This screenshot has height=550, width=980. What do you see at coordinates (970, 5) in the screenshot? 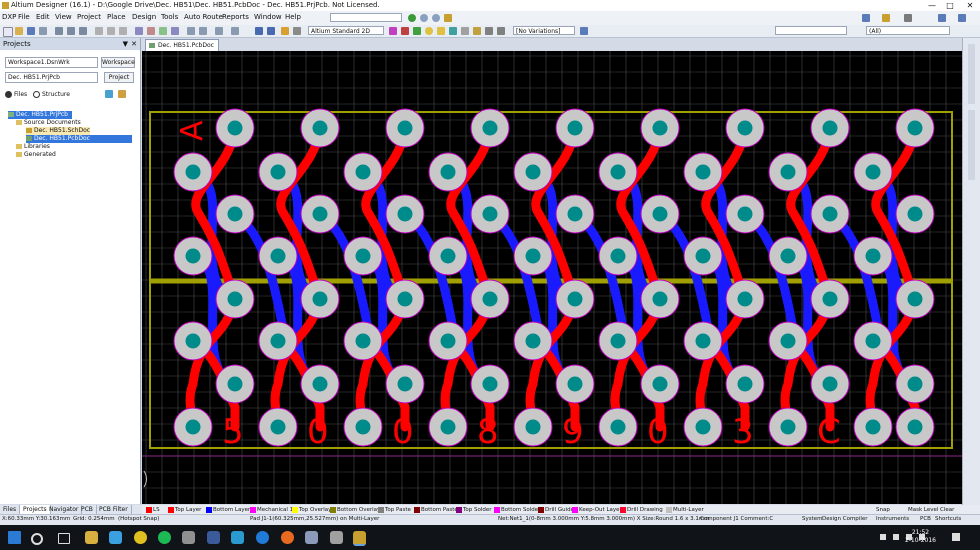
I see `close-button: ✕` at bounding box center [970, 5].